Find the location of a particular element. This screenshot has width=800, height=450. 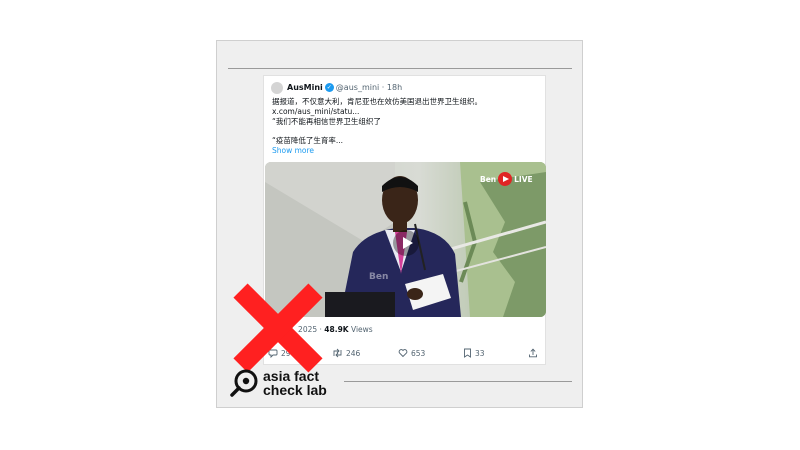

logo-line-2: check lab is located at coordinates (295, 390).